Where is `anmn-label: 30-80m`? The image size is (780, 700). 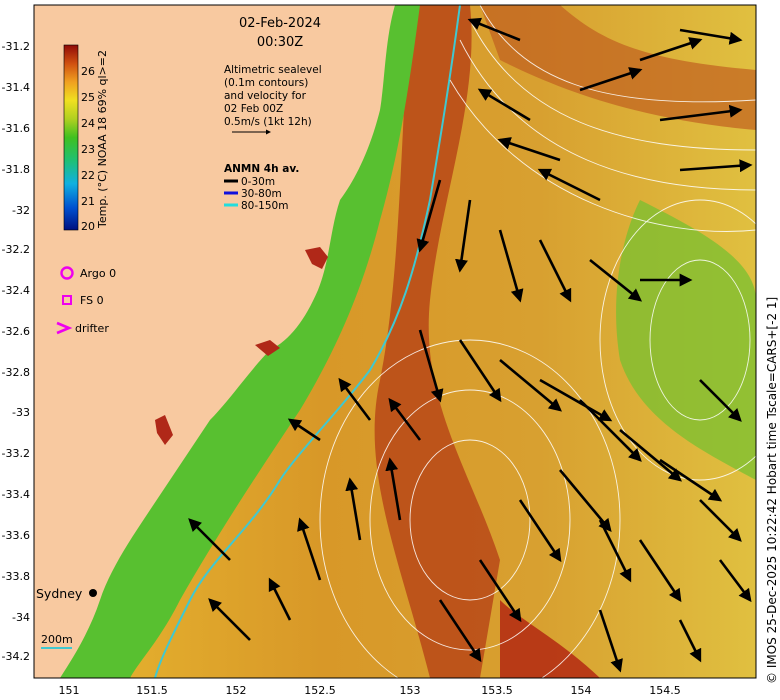 anmn-label: 30-80m is located at coordinates (261, 194).